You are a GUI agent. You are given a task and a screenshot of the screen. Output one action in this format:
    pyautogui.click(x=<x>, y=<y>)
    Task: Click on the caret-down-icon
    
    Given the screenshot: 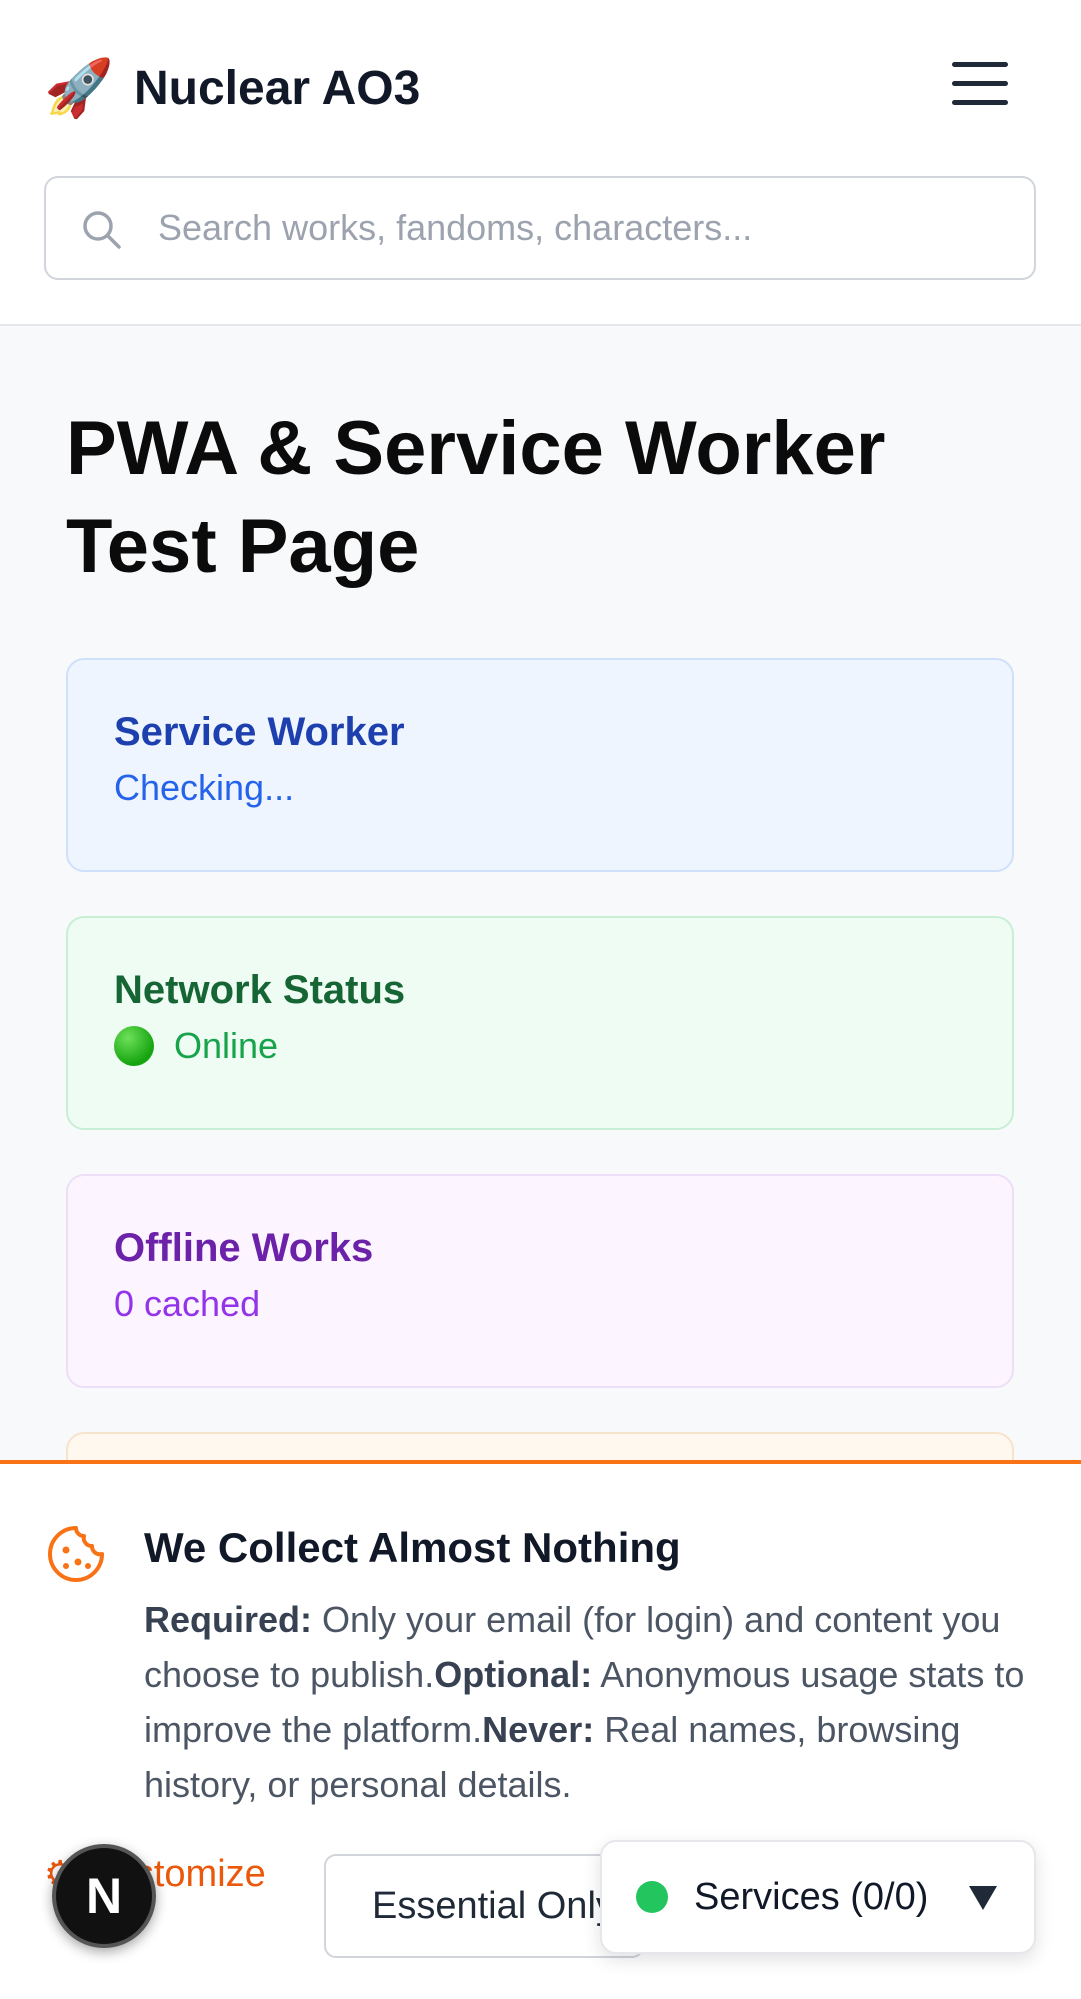 What is the action you would take?
    pyautogui.click(x=983, y=1898)
    